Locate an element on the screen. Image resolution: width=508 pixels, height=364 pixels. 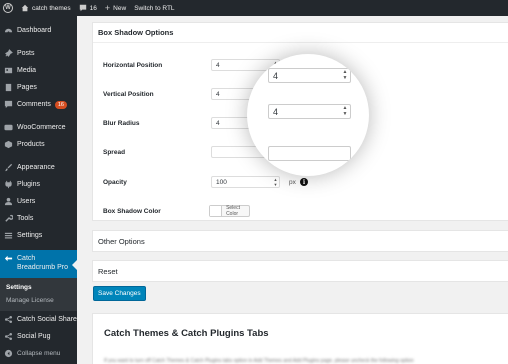
sidebar-item-plugins: Plugins is located at coordinates (38, 184).